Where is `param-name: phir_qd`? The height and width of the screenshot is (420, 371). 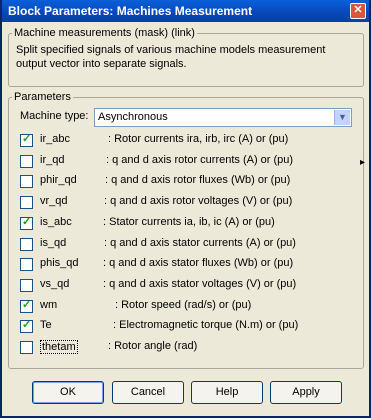 param-name: phir_qd is located at coordinates (58, 180).